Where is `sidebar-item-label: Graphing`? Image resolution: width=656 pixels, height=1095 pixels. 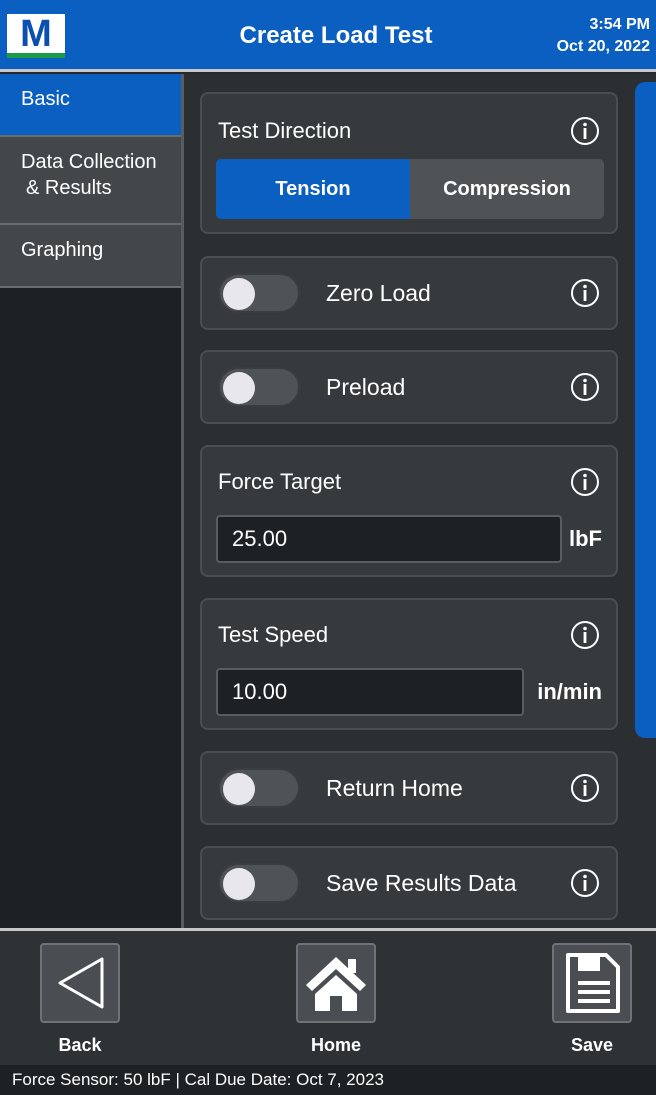
sidebar-item-label: Graphing is located at coordinates (62, 250).